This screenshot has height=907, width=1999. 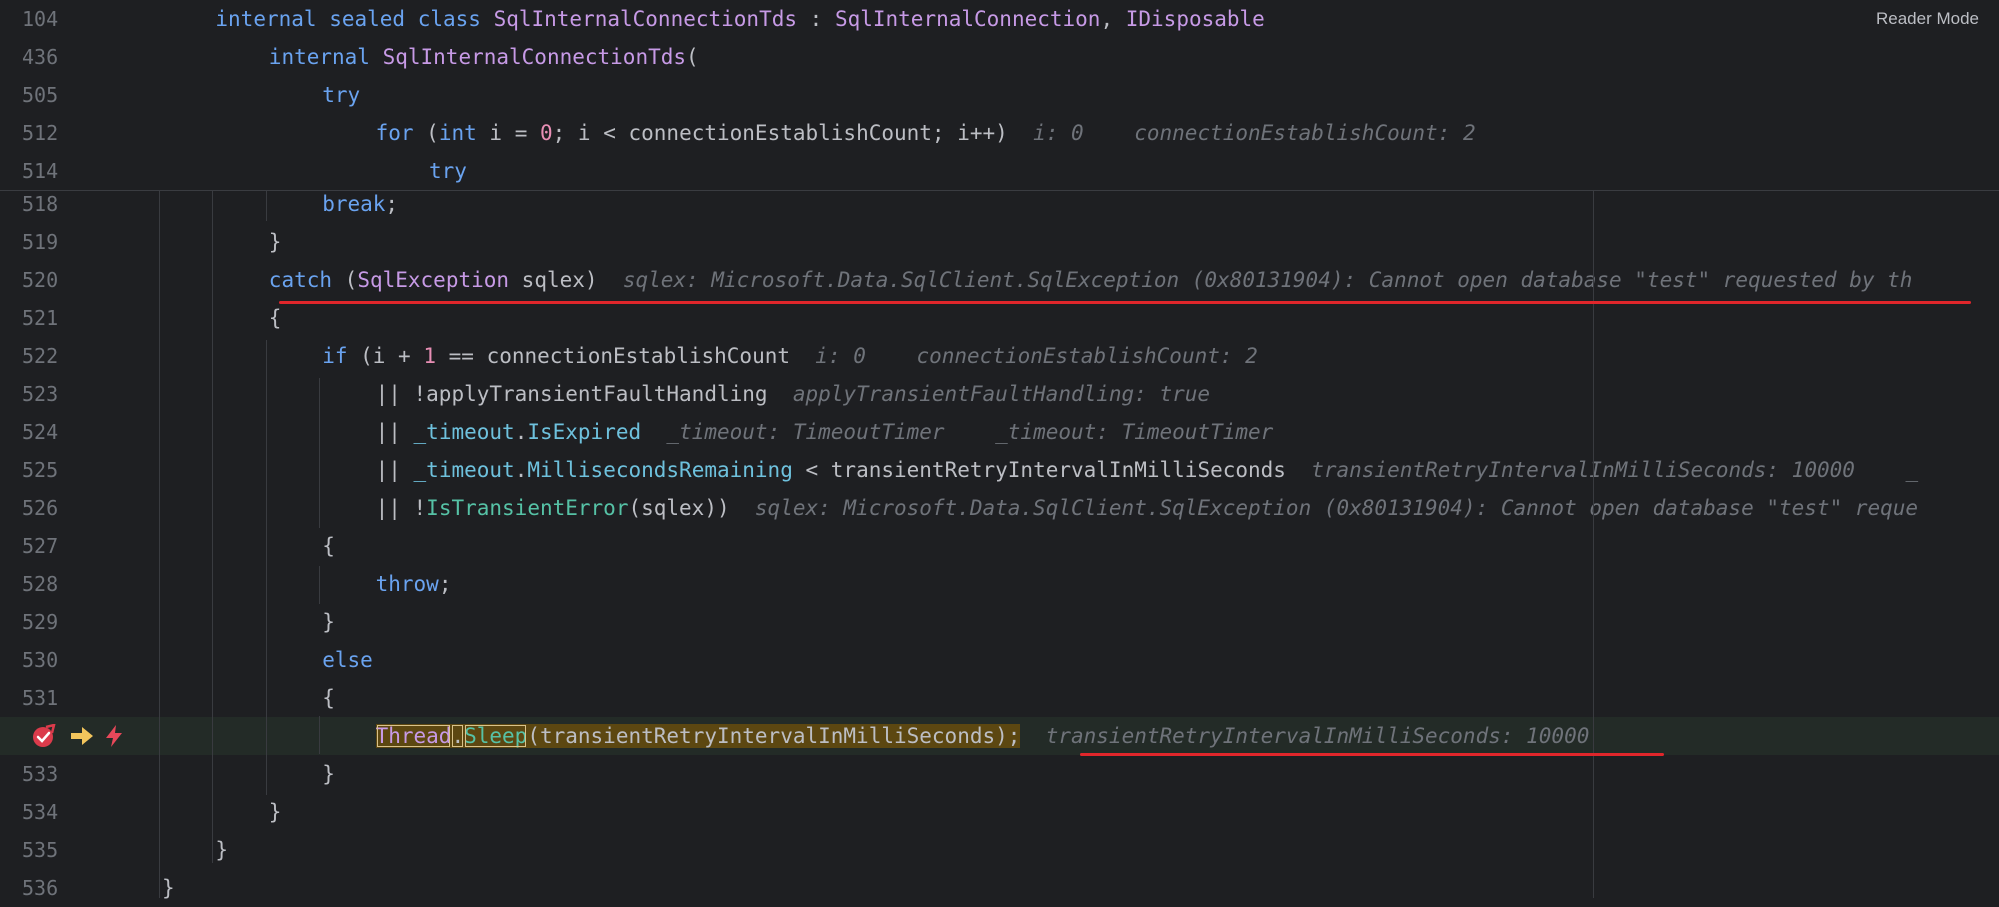 What do you see at coordinates (75, 318) in the screenshot?
I see `gutter: 521` at bounding box center [75, 318].